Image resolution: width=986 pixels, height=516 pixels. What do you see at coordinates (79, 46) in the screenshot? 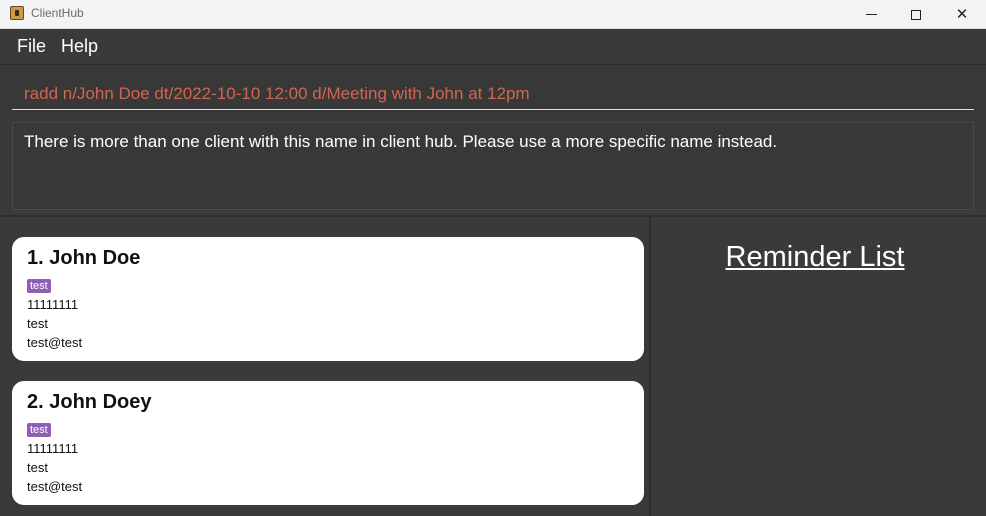
I see `menu-help: Help` at bounding box center [79, 46].